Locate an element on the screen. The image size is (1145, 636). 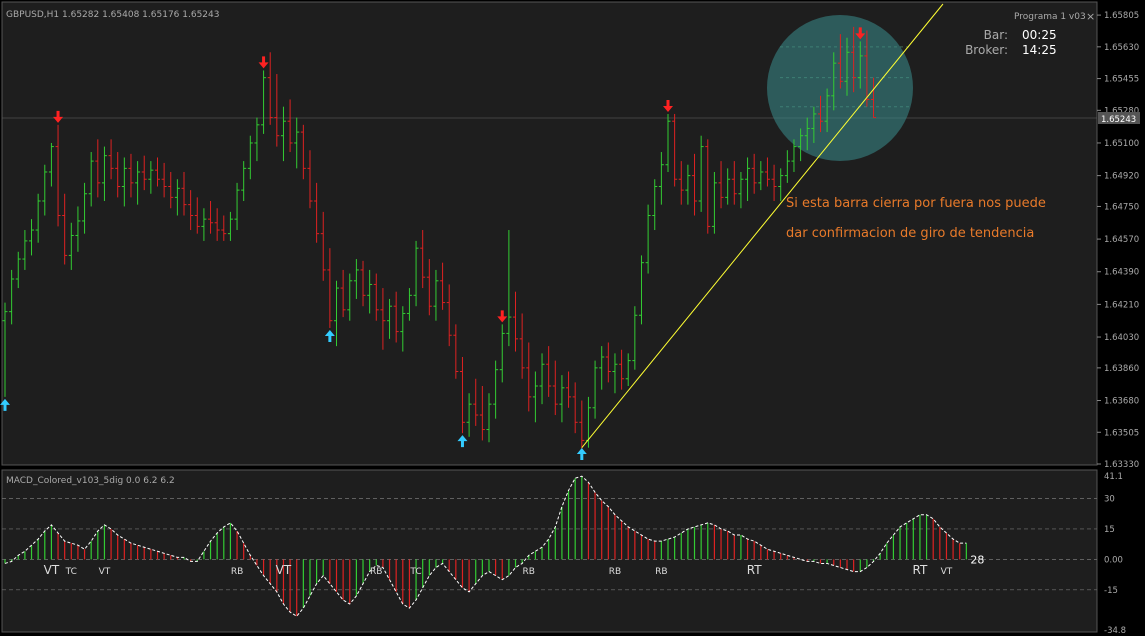
close-icon: × is located at coordinates (1090, 16).